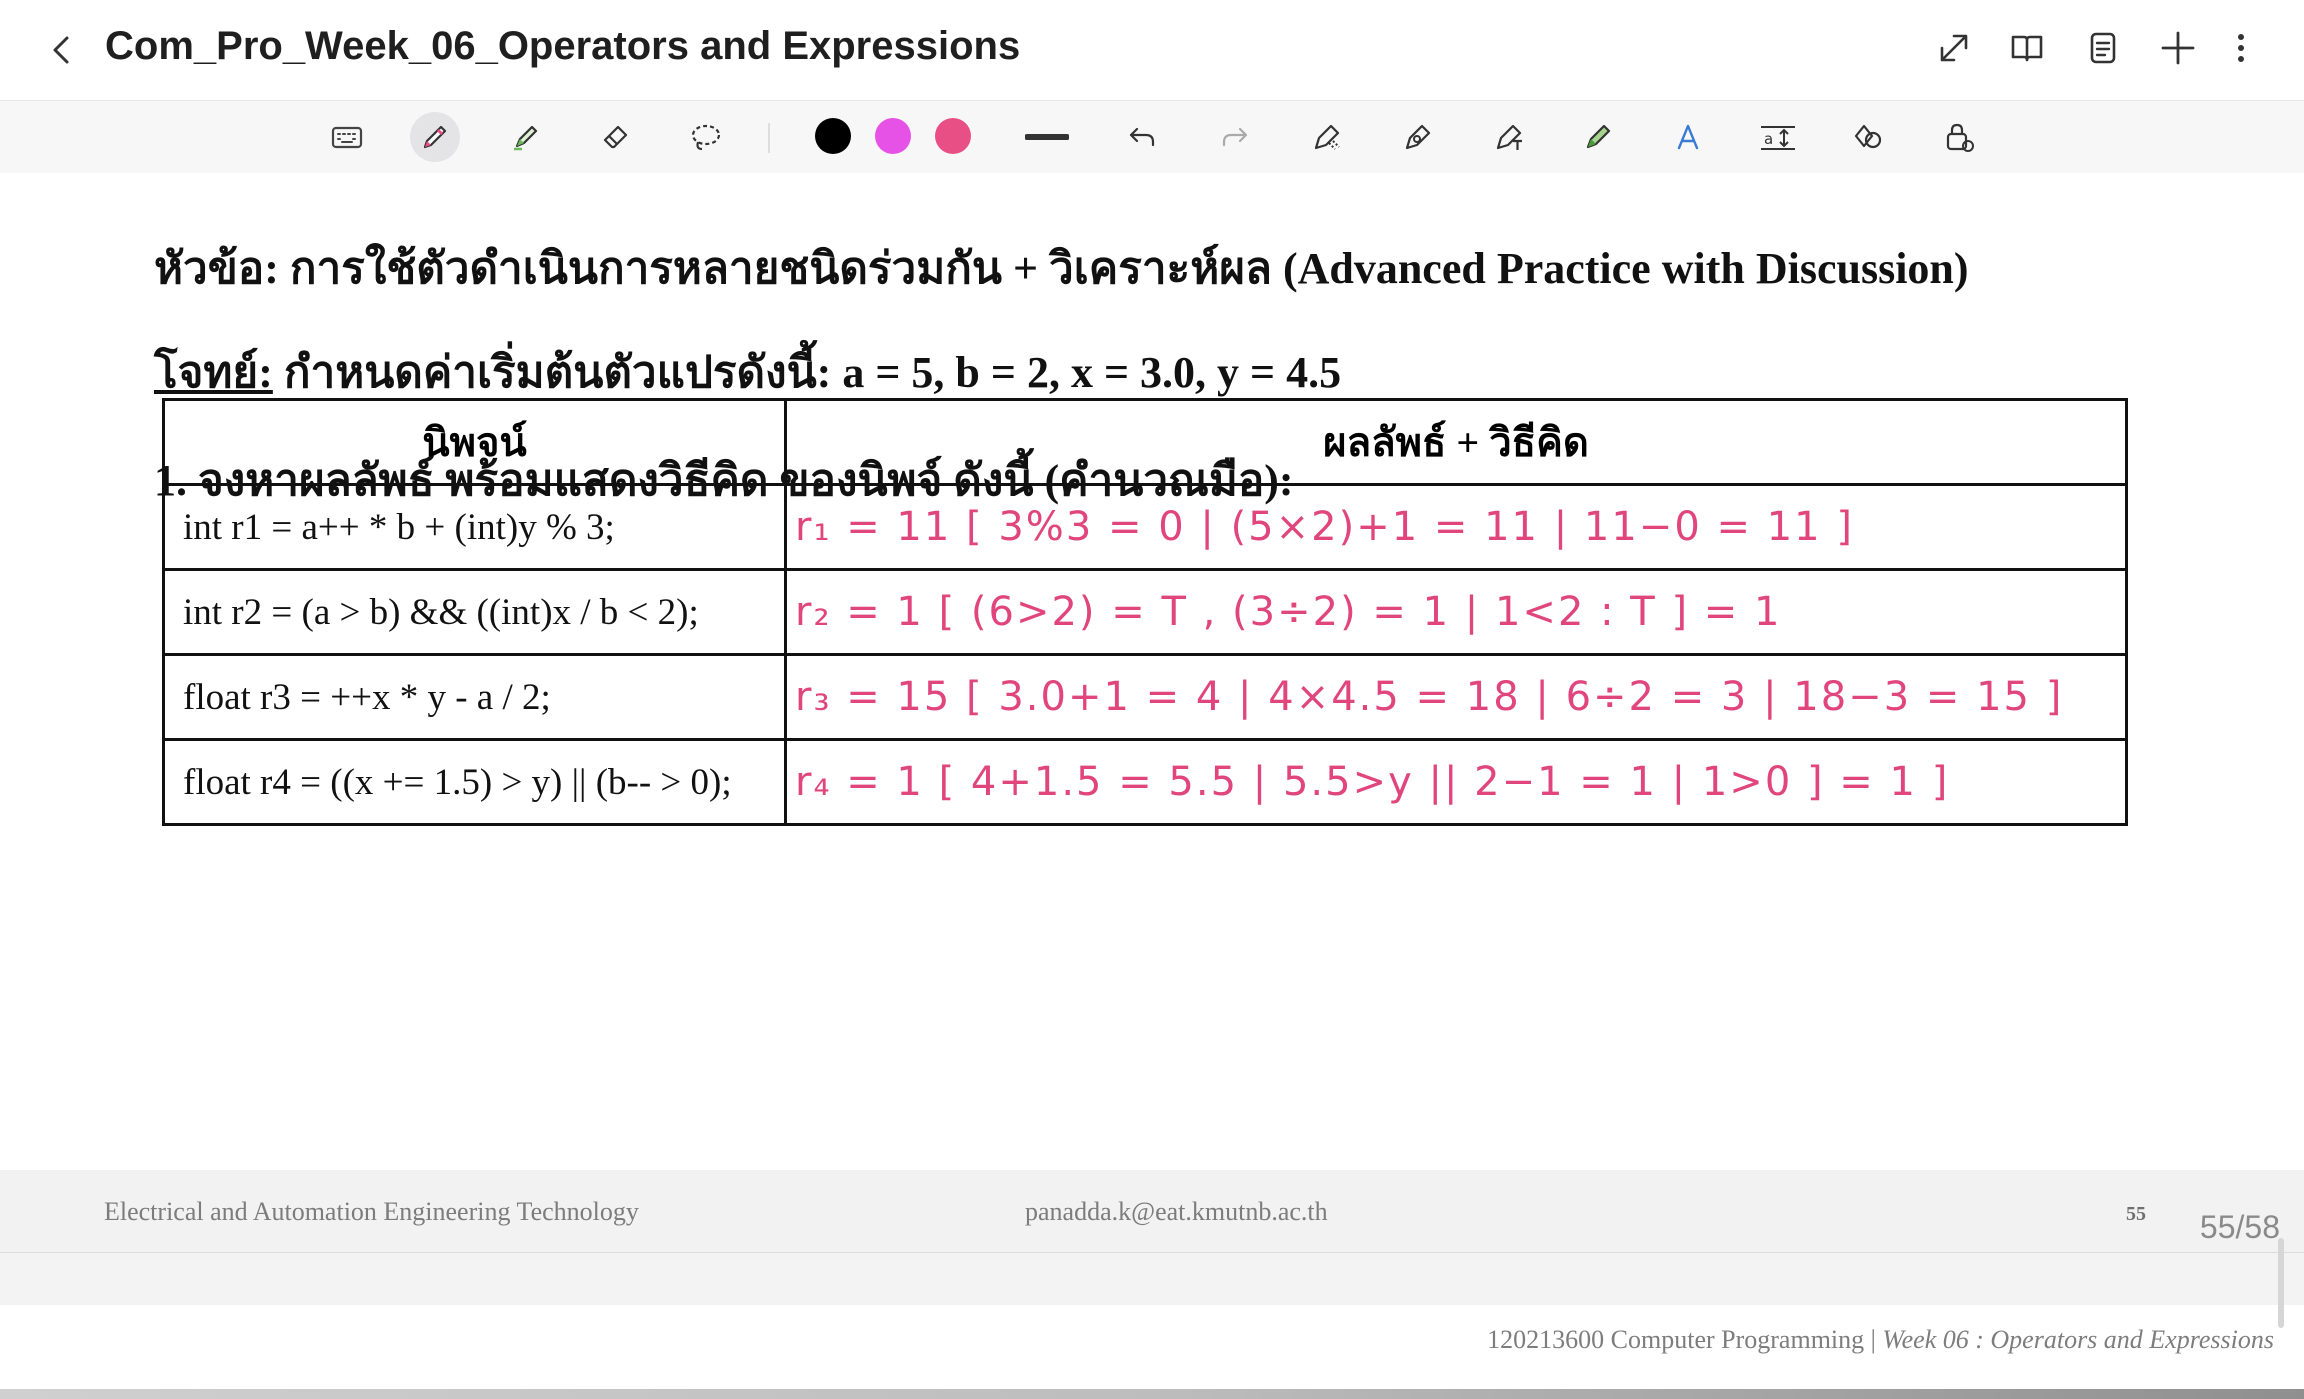  What do you see at coordinates (62, 50) in the screenshot?
I see `back-chevron-icon` at bounding box center [62, 50].